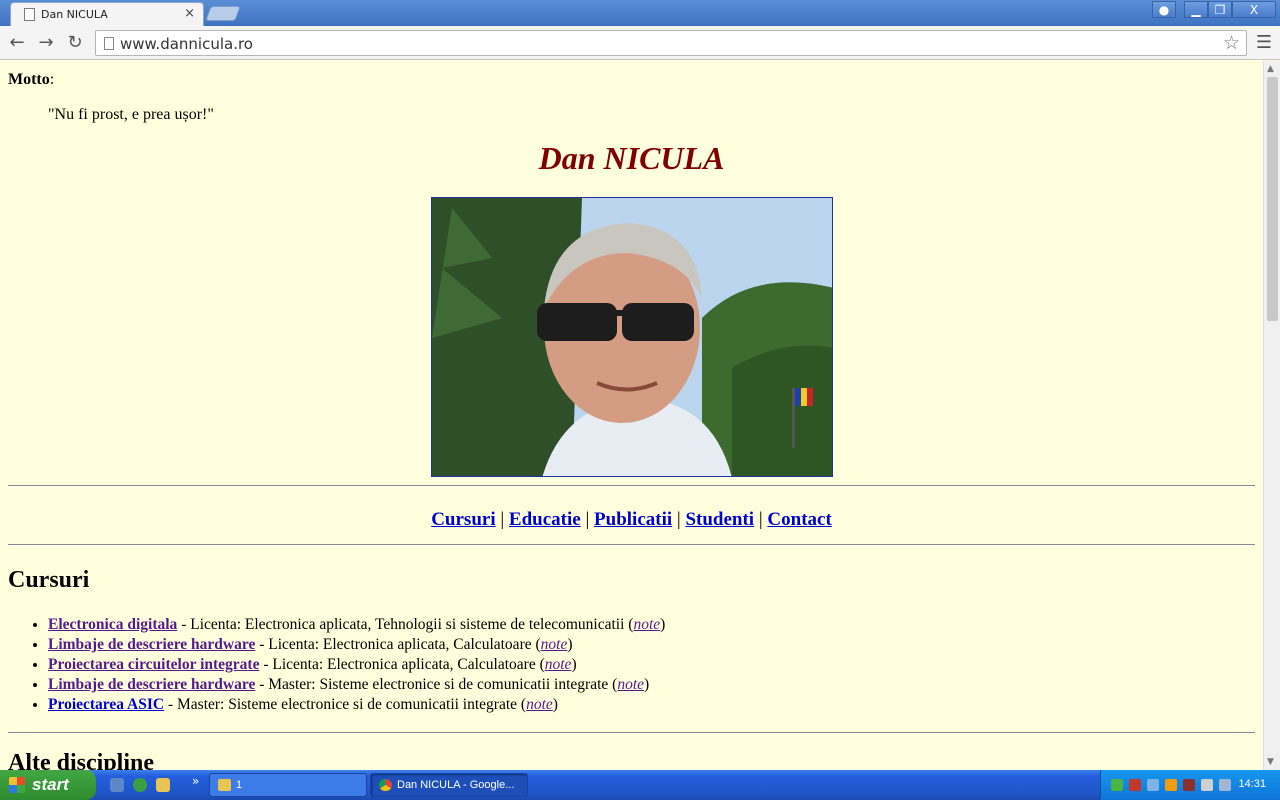 Image resolution: width=1280 pixels, height=800 pixels. What do you see at coordinates (631, 158) in the screenshot?
I see `page-title: Dan NICULA` at bounding box center [631, 158].